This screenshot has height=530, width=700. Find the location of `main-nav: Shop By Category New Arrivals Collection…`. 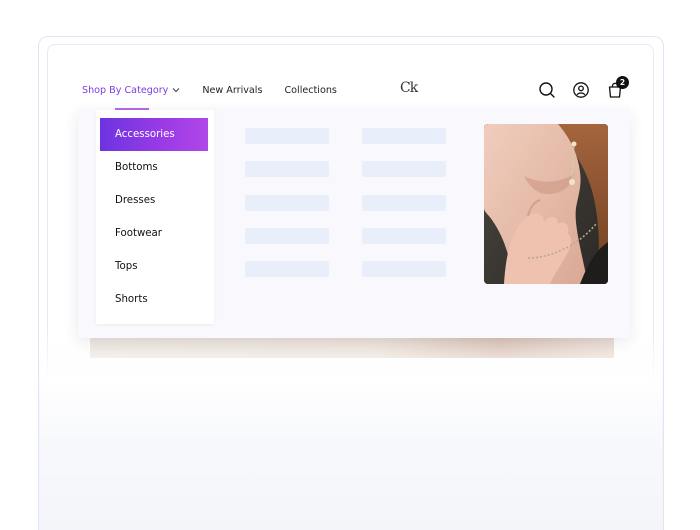

main-nav: Shop By Category New Arrivals Collection… is located at coordinates (209, 90).